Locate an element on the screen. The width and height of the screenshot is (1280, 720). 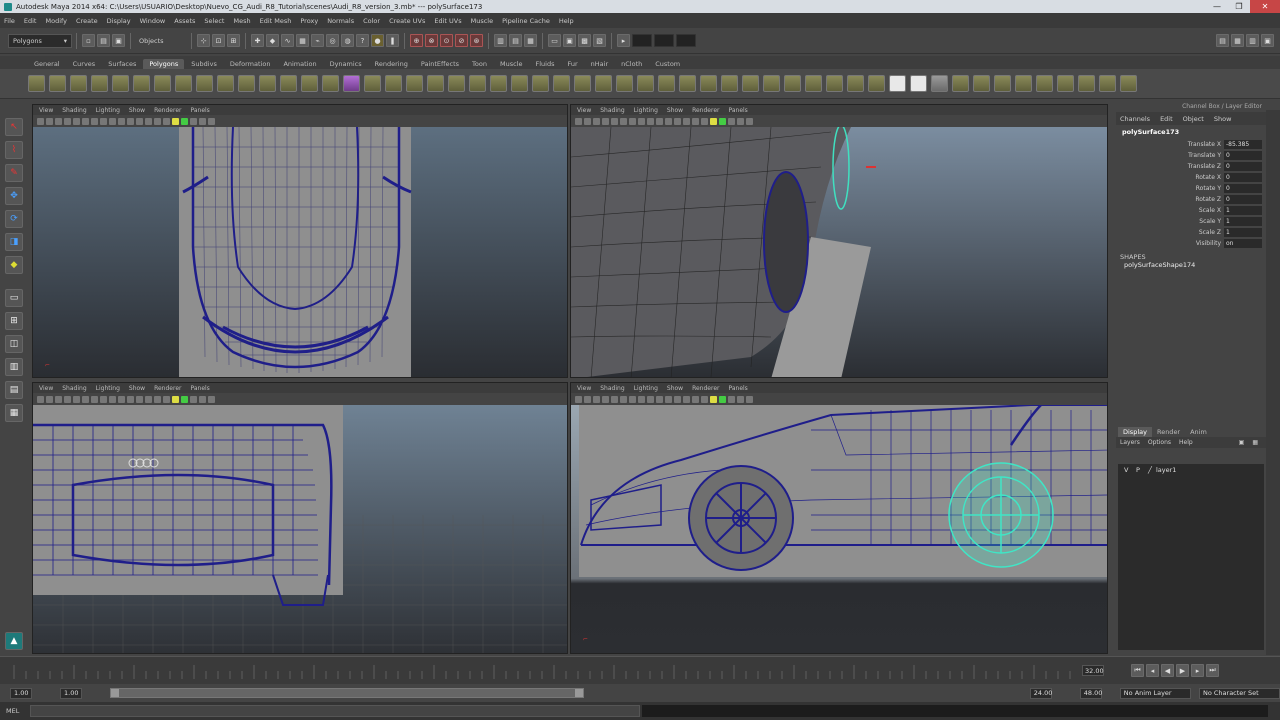
mask-surfaces-icon: ▦ is located at coordinates (302, 40).